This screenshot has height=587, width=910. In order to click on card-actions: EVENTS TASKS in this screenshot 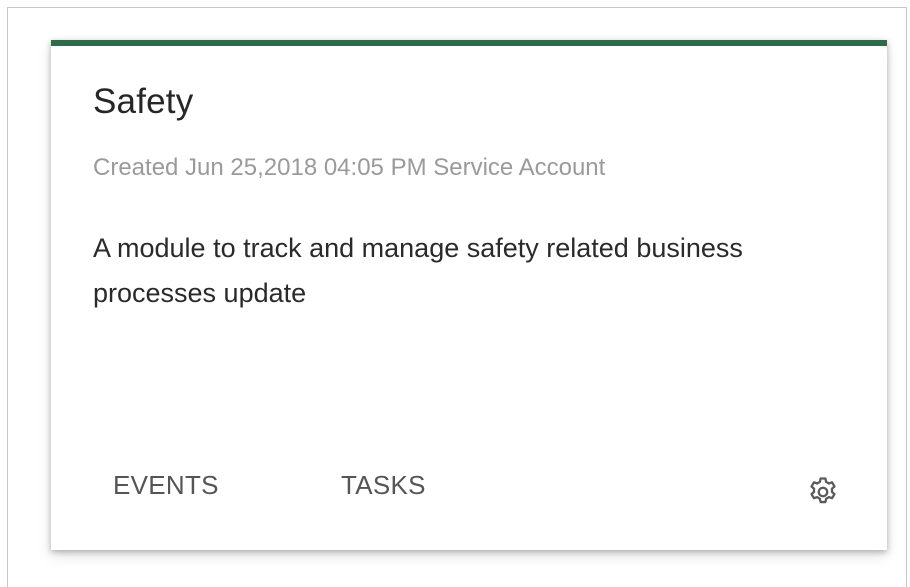, I will do `click(469, 485)`.